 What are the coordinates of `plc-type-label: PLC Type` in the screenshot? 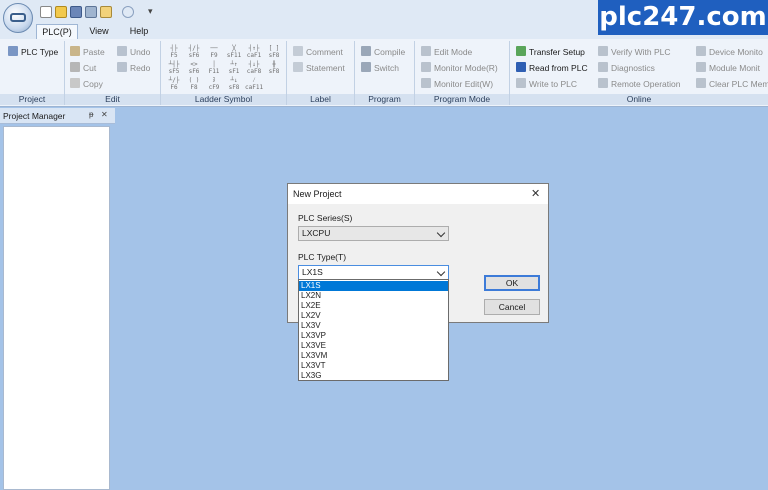 It's located at (40, 52).